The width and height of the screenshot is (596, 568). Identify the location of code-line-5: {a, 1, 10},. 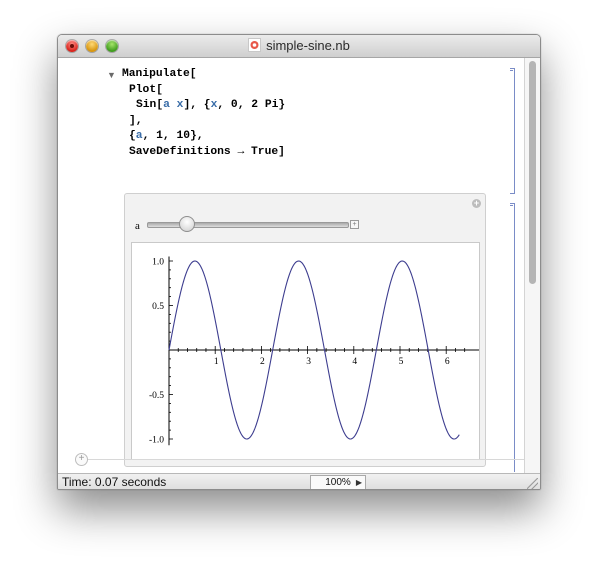
(166, 136).